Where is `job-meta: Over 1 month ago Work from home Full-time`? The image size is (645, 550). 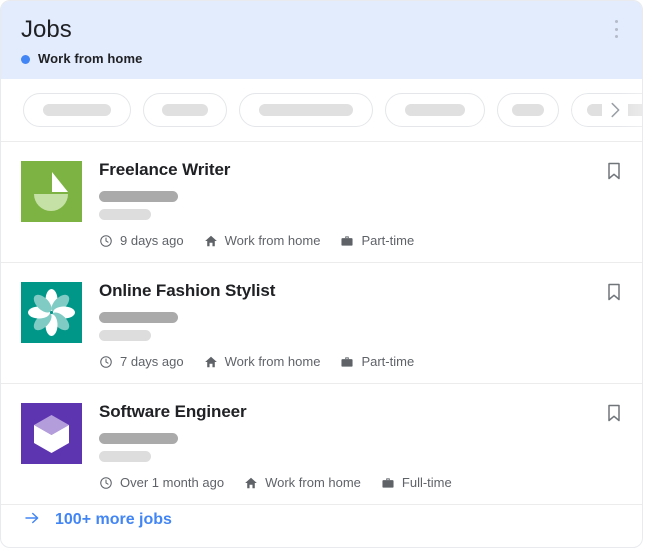 job-meta: Over 1 month ago Work from home Full-time is located at coordinates (360, 483).